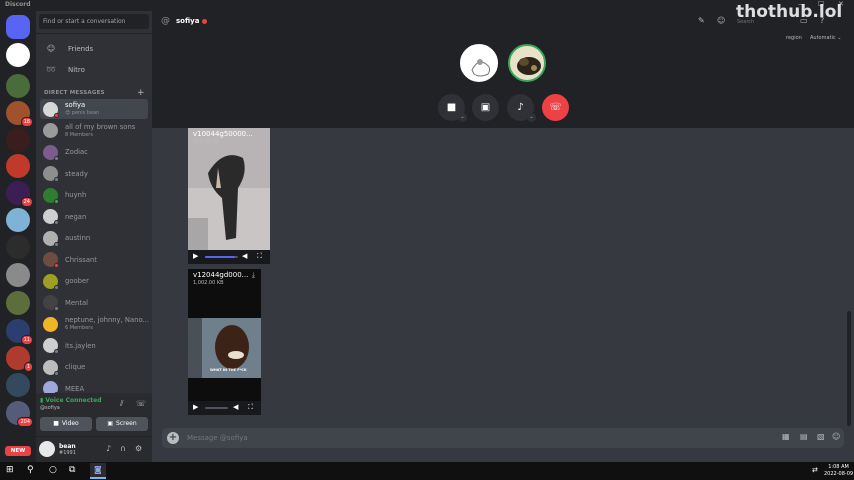  Describe the element at coordinates (77, 281) in the screenshot. I see `dm-name: goober` at that location.